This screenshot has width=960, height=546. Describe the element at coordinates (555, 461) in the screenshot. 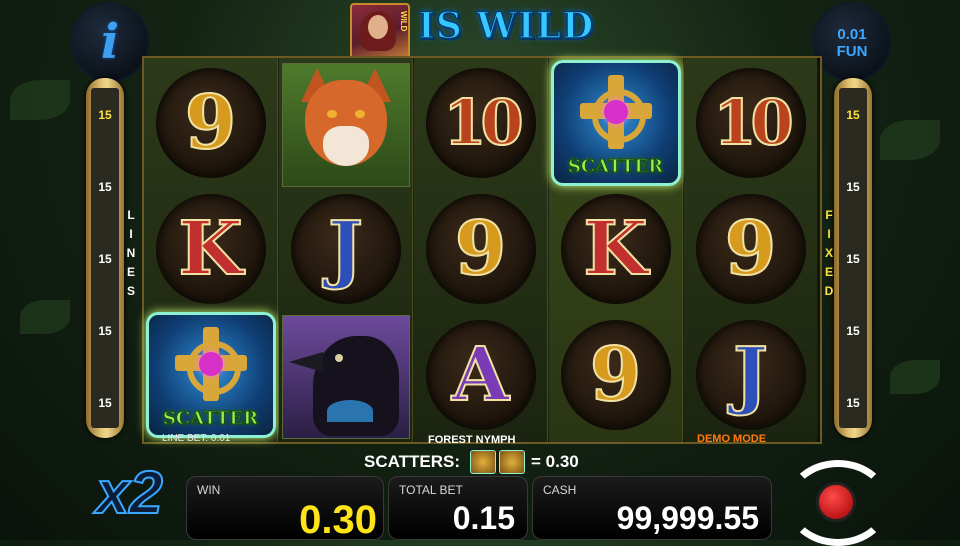

I see `scatters-value: = 0.30` at that location.